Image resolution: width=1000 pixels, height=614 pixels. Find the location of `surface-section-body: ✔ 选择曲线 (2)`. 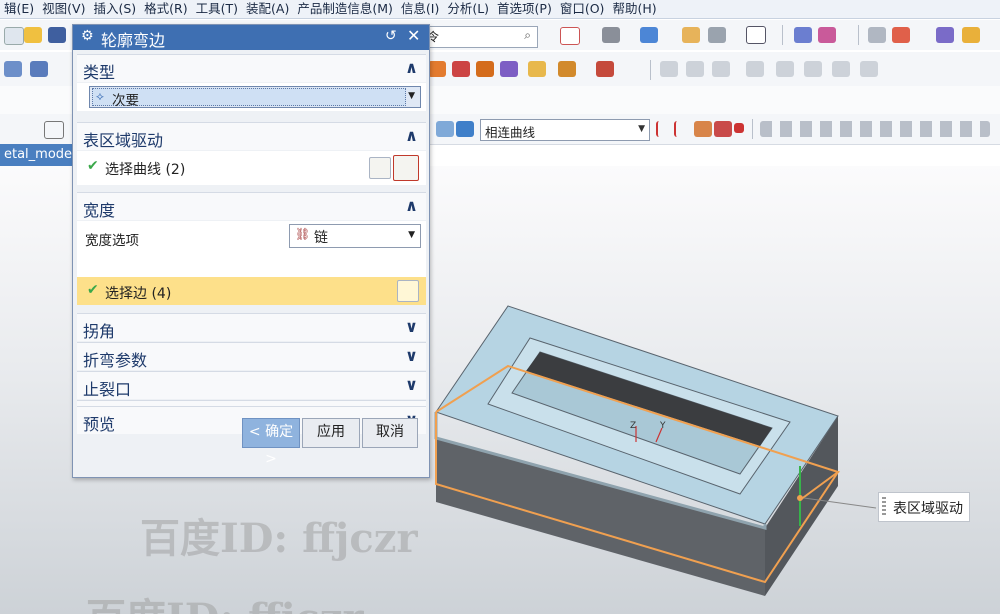

surface-section-body: ✔ 选择曲线 (2) is located at coordinates (251, 168).